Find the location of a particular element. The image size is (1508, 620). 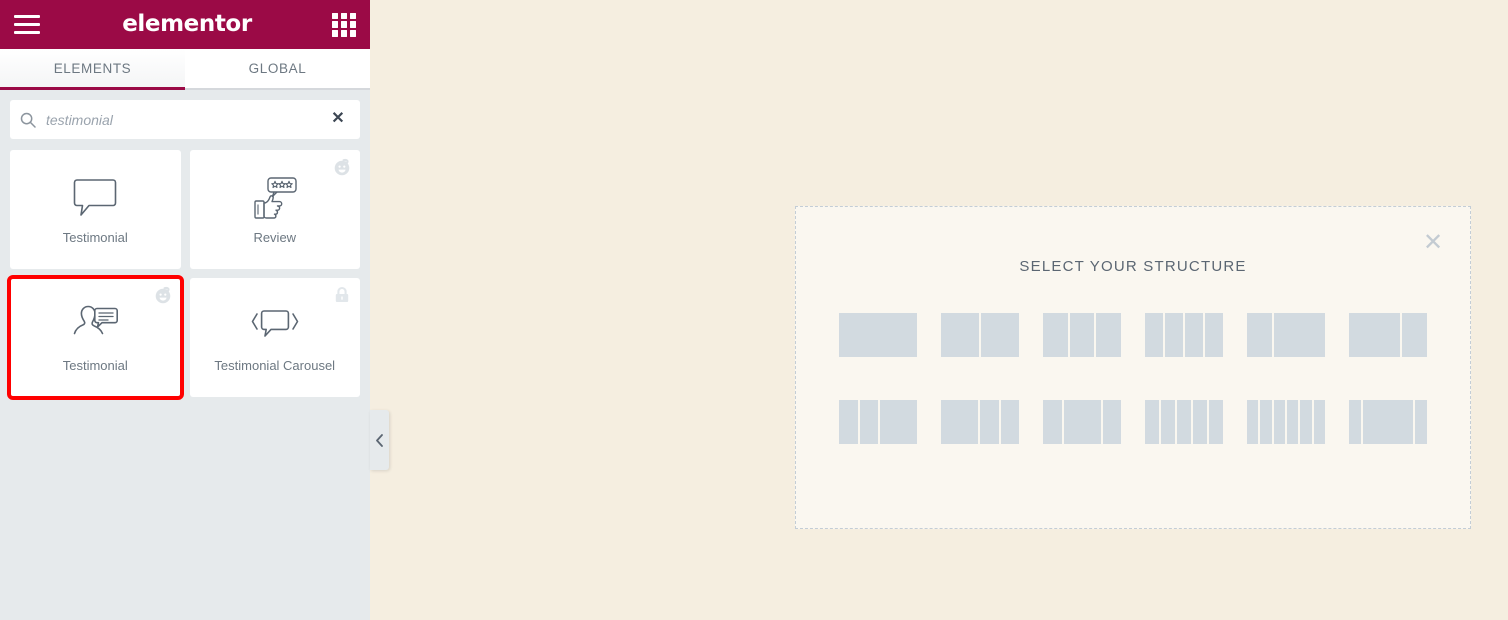

person-speech-bubble-icon is located at coordinates (95, 326).